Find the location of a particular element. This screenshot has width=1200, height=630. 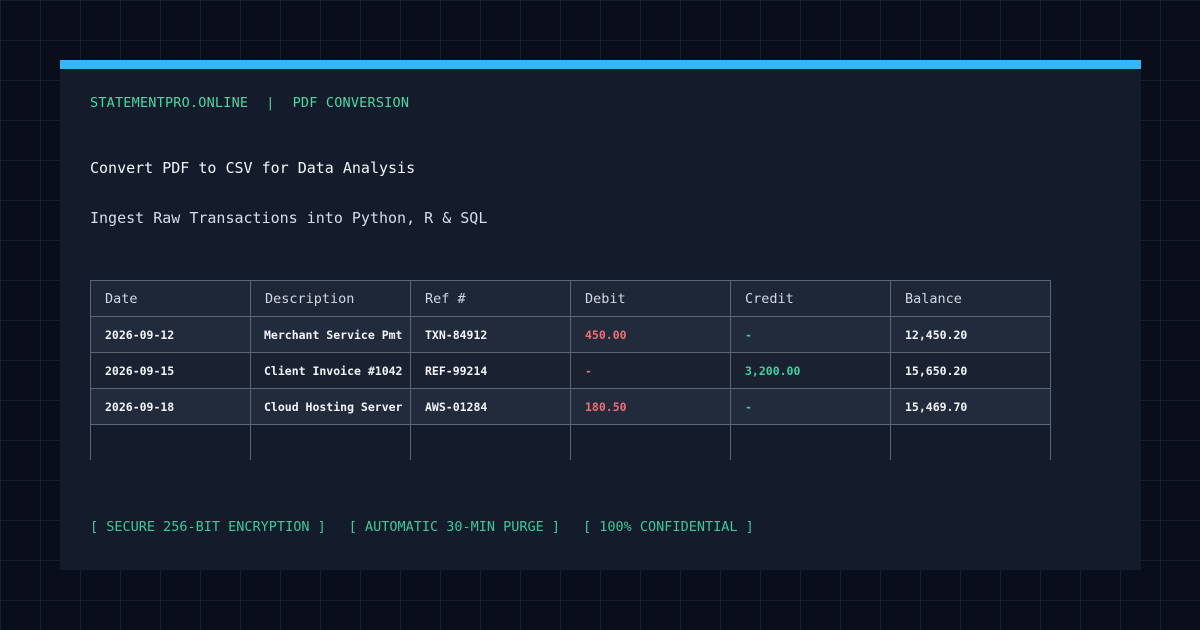

column-header-description: Description is located at coordinates (330, 298).